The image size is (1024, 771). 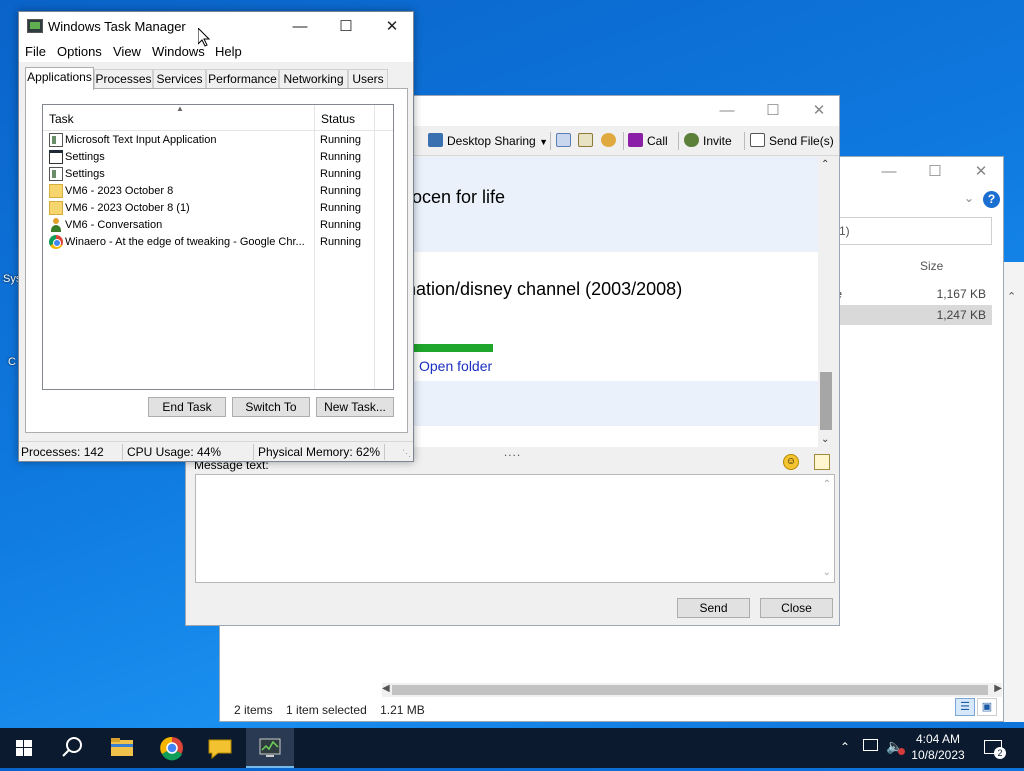 I want to click on scroll-left-icon: ◀, so click(x=386, y=688).